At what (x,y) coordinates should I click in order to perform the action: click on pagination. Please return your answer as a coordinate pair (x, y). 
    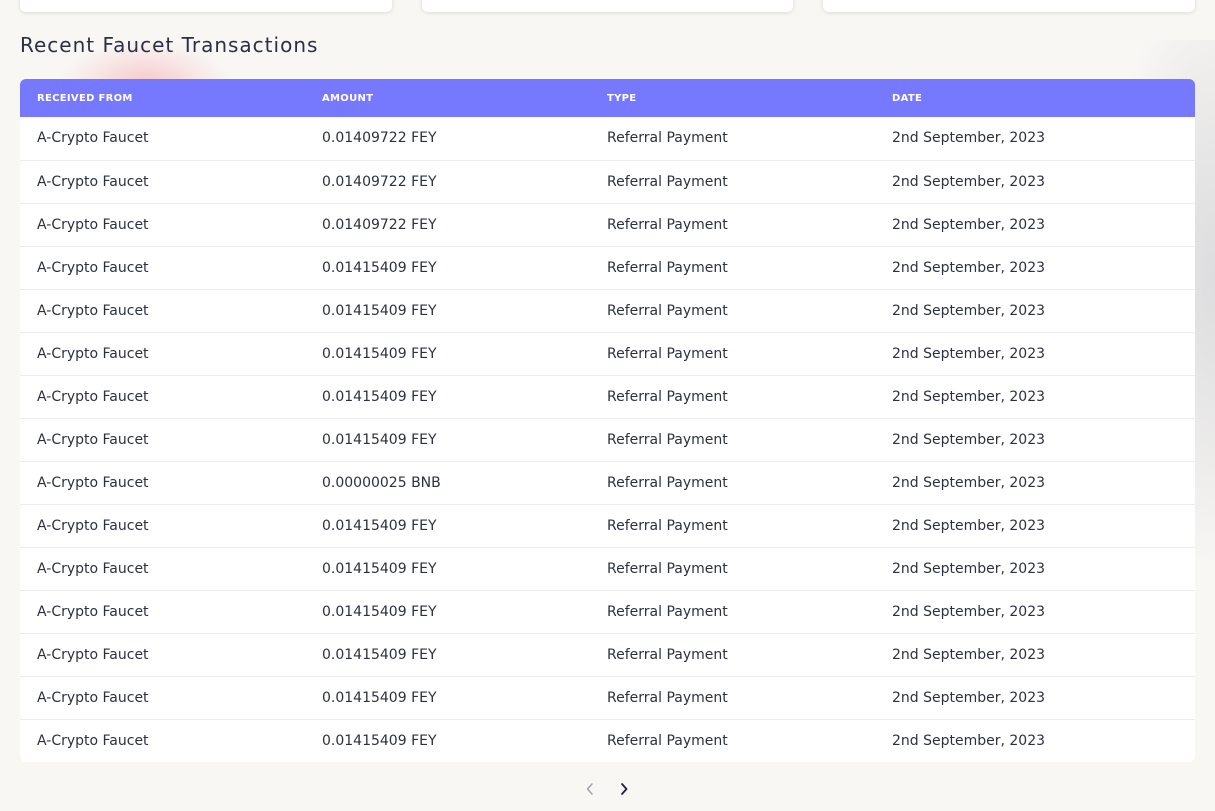
    Looking at the image, I should click on (608, 789).